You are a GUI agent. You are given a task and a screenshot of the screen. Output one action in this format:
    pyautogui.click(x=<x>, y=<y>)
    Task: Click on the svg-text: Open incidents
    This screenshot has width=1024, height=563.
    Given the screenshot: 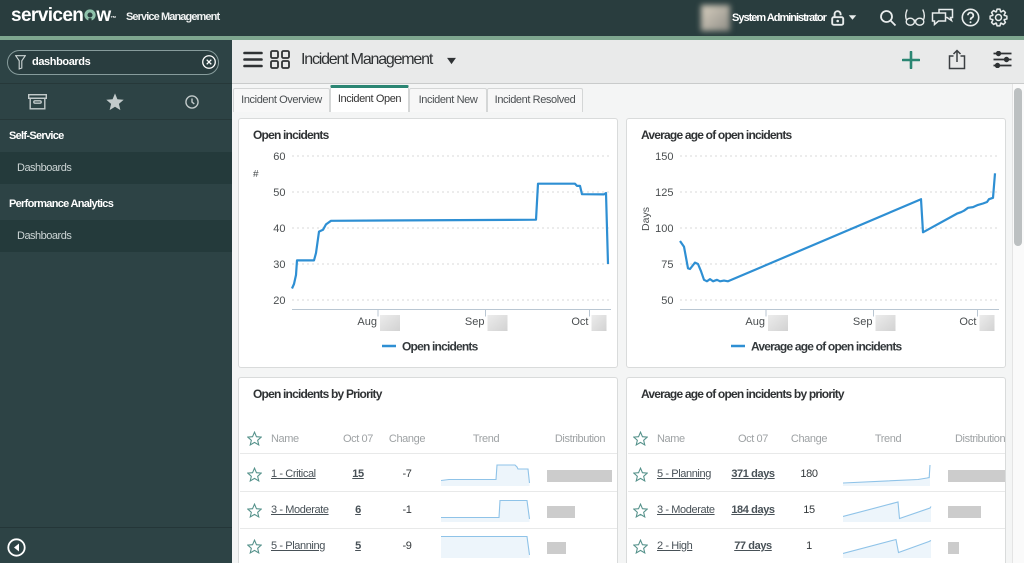 What is the action you would take?
    pyautogui.click(x=440, y=347)
    